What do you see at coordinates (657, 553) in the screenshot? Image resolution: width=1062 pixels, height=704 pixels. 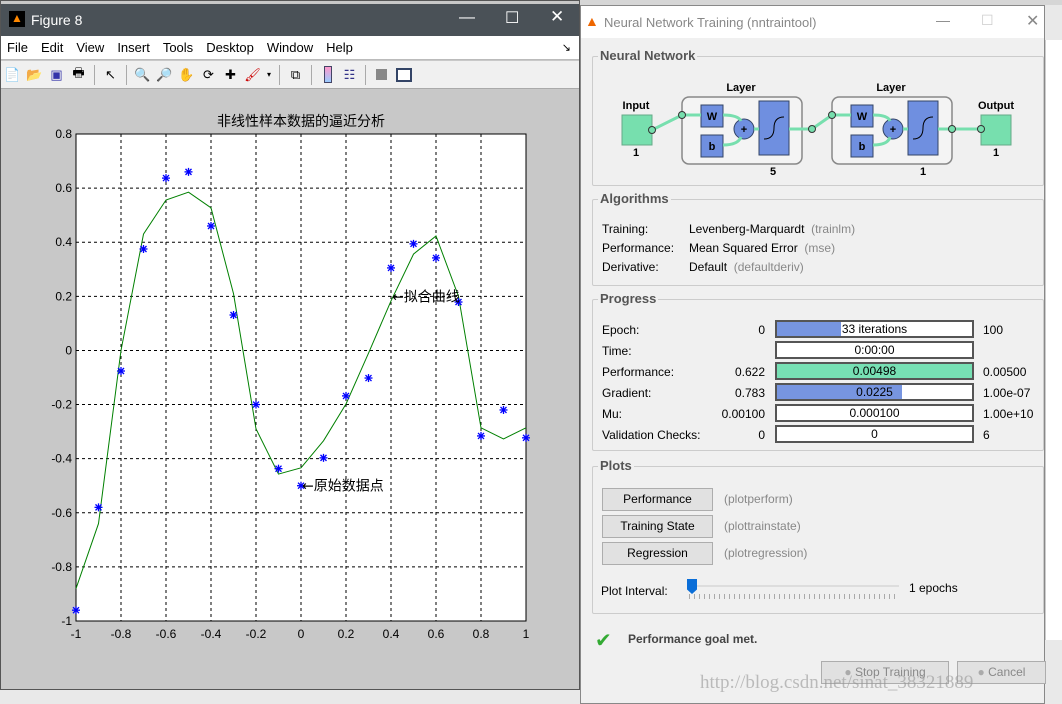 I see `plot-regression-button: Regression` at bounding box center [657, 553].